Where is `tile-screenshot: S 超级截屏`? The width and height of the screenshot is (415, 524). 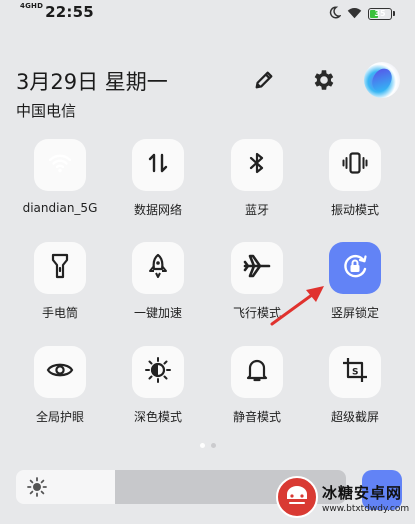
tile-screenshot: S 超级截屏 is located at coordinates (355, 396).